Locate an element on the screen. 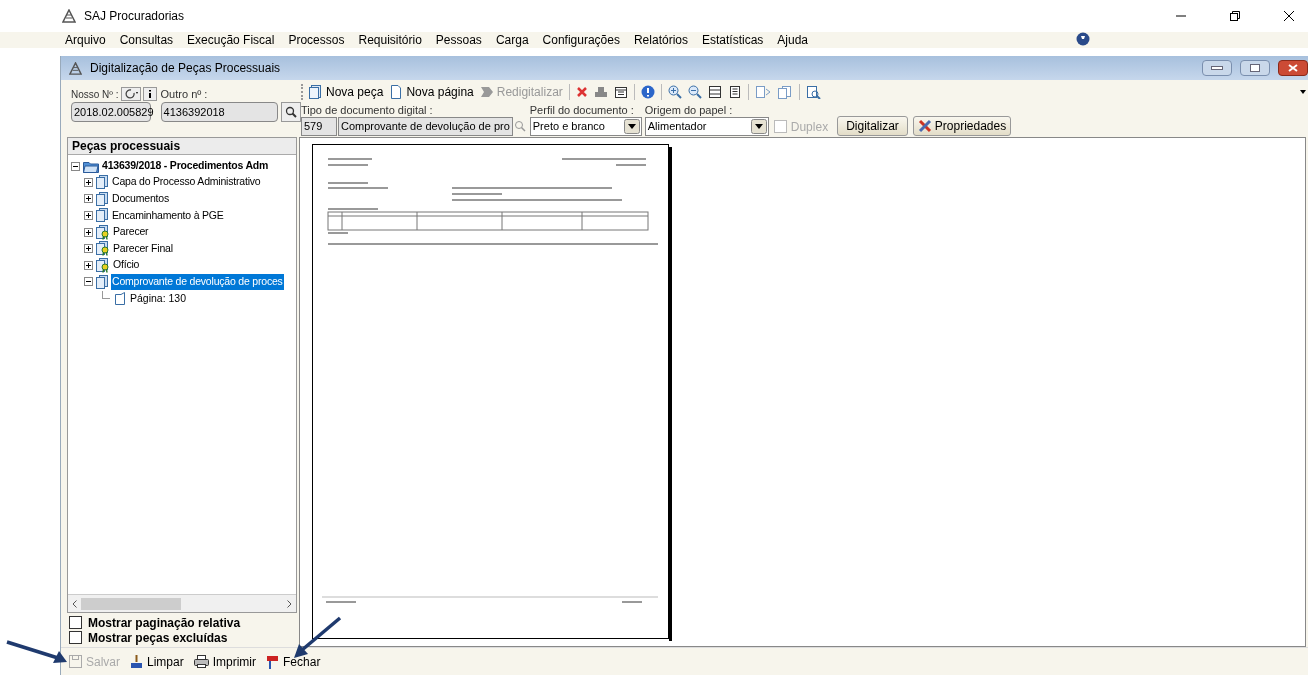  maximize-icon is located at coordinates (1255, 68).